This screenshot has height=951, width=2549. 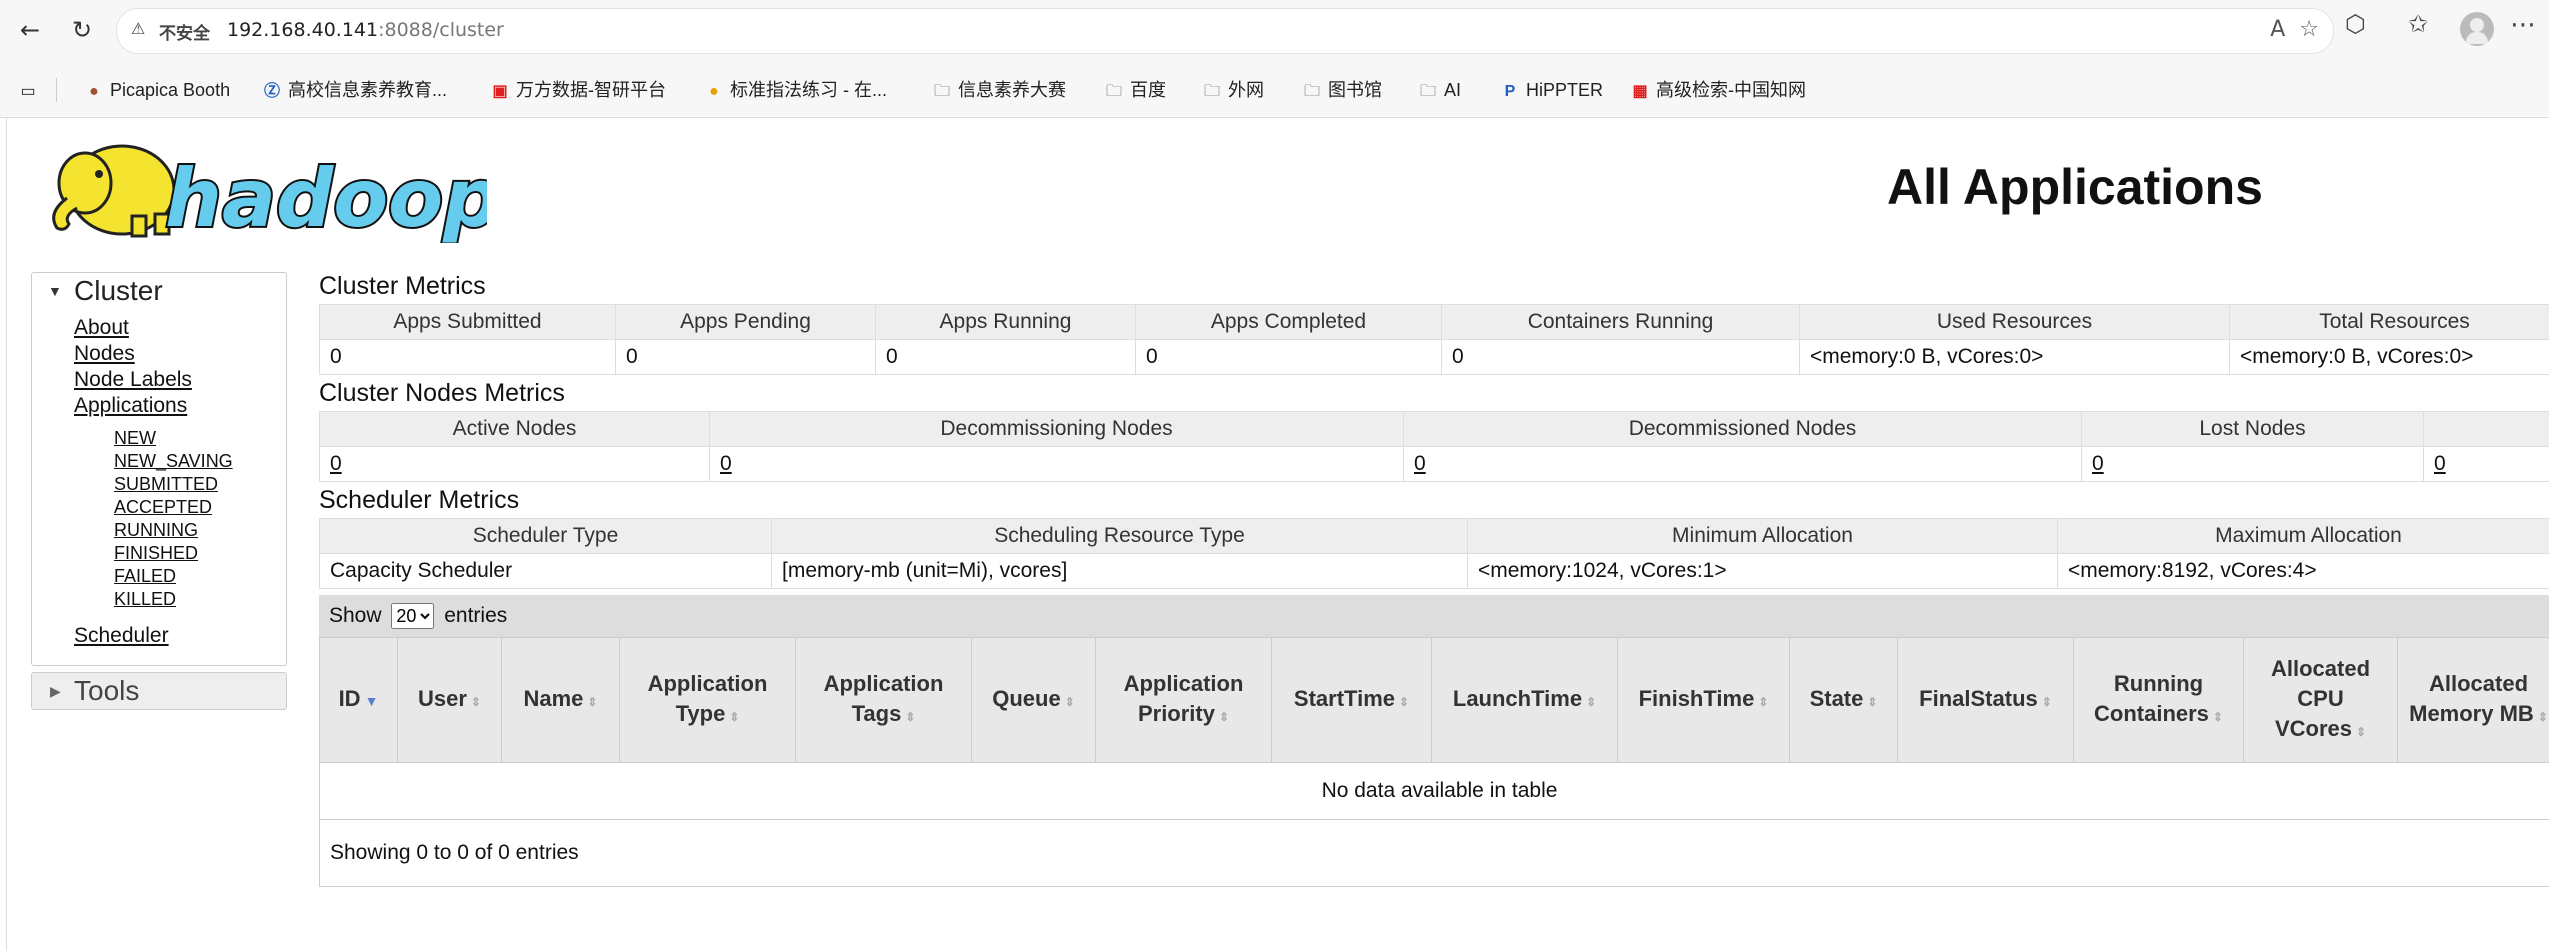 What do you see at coordinates (2389, 322) in the screenshot?
I see `col-total-resources: Total Resources` at bounding box center [2389, 322].